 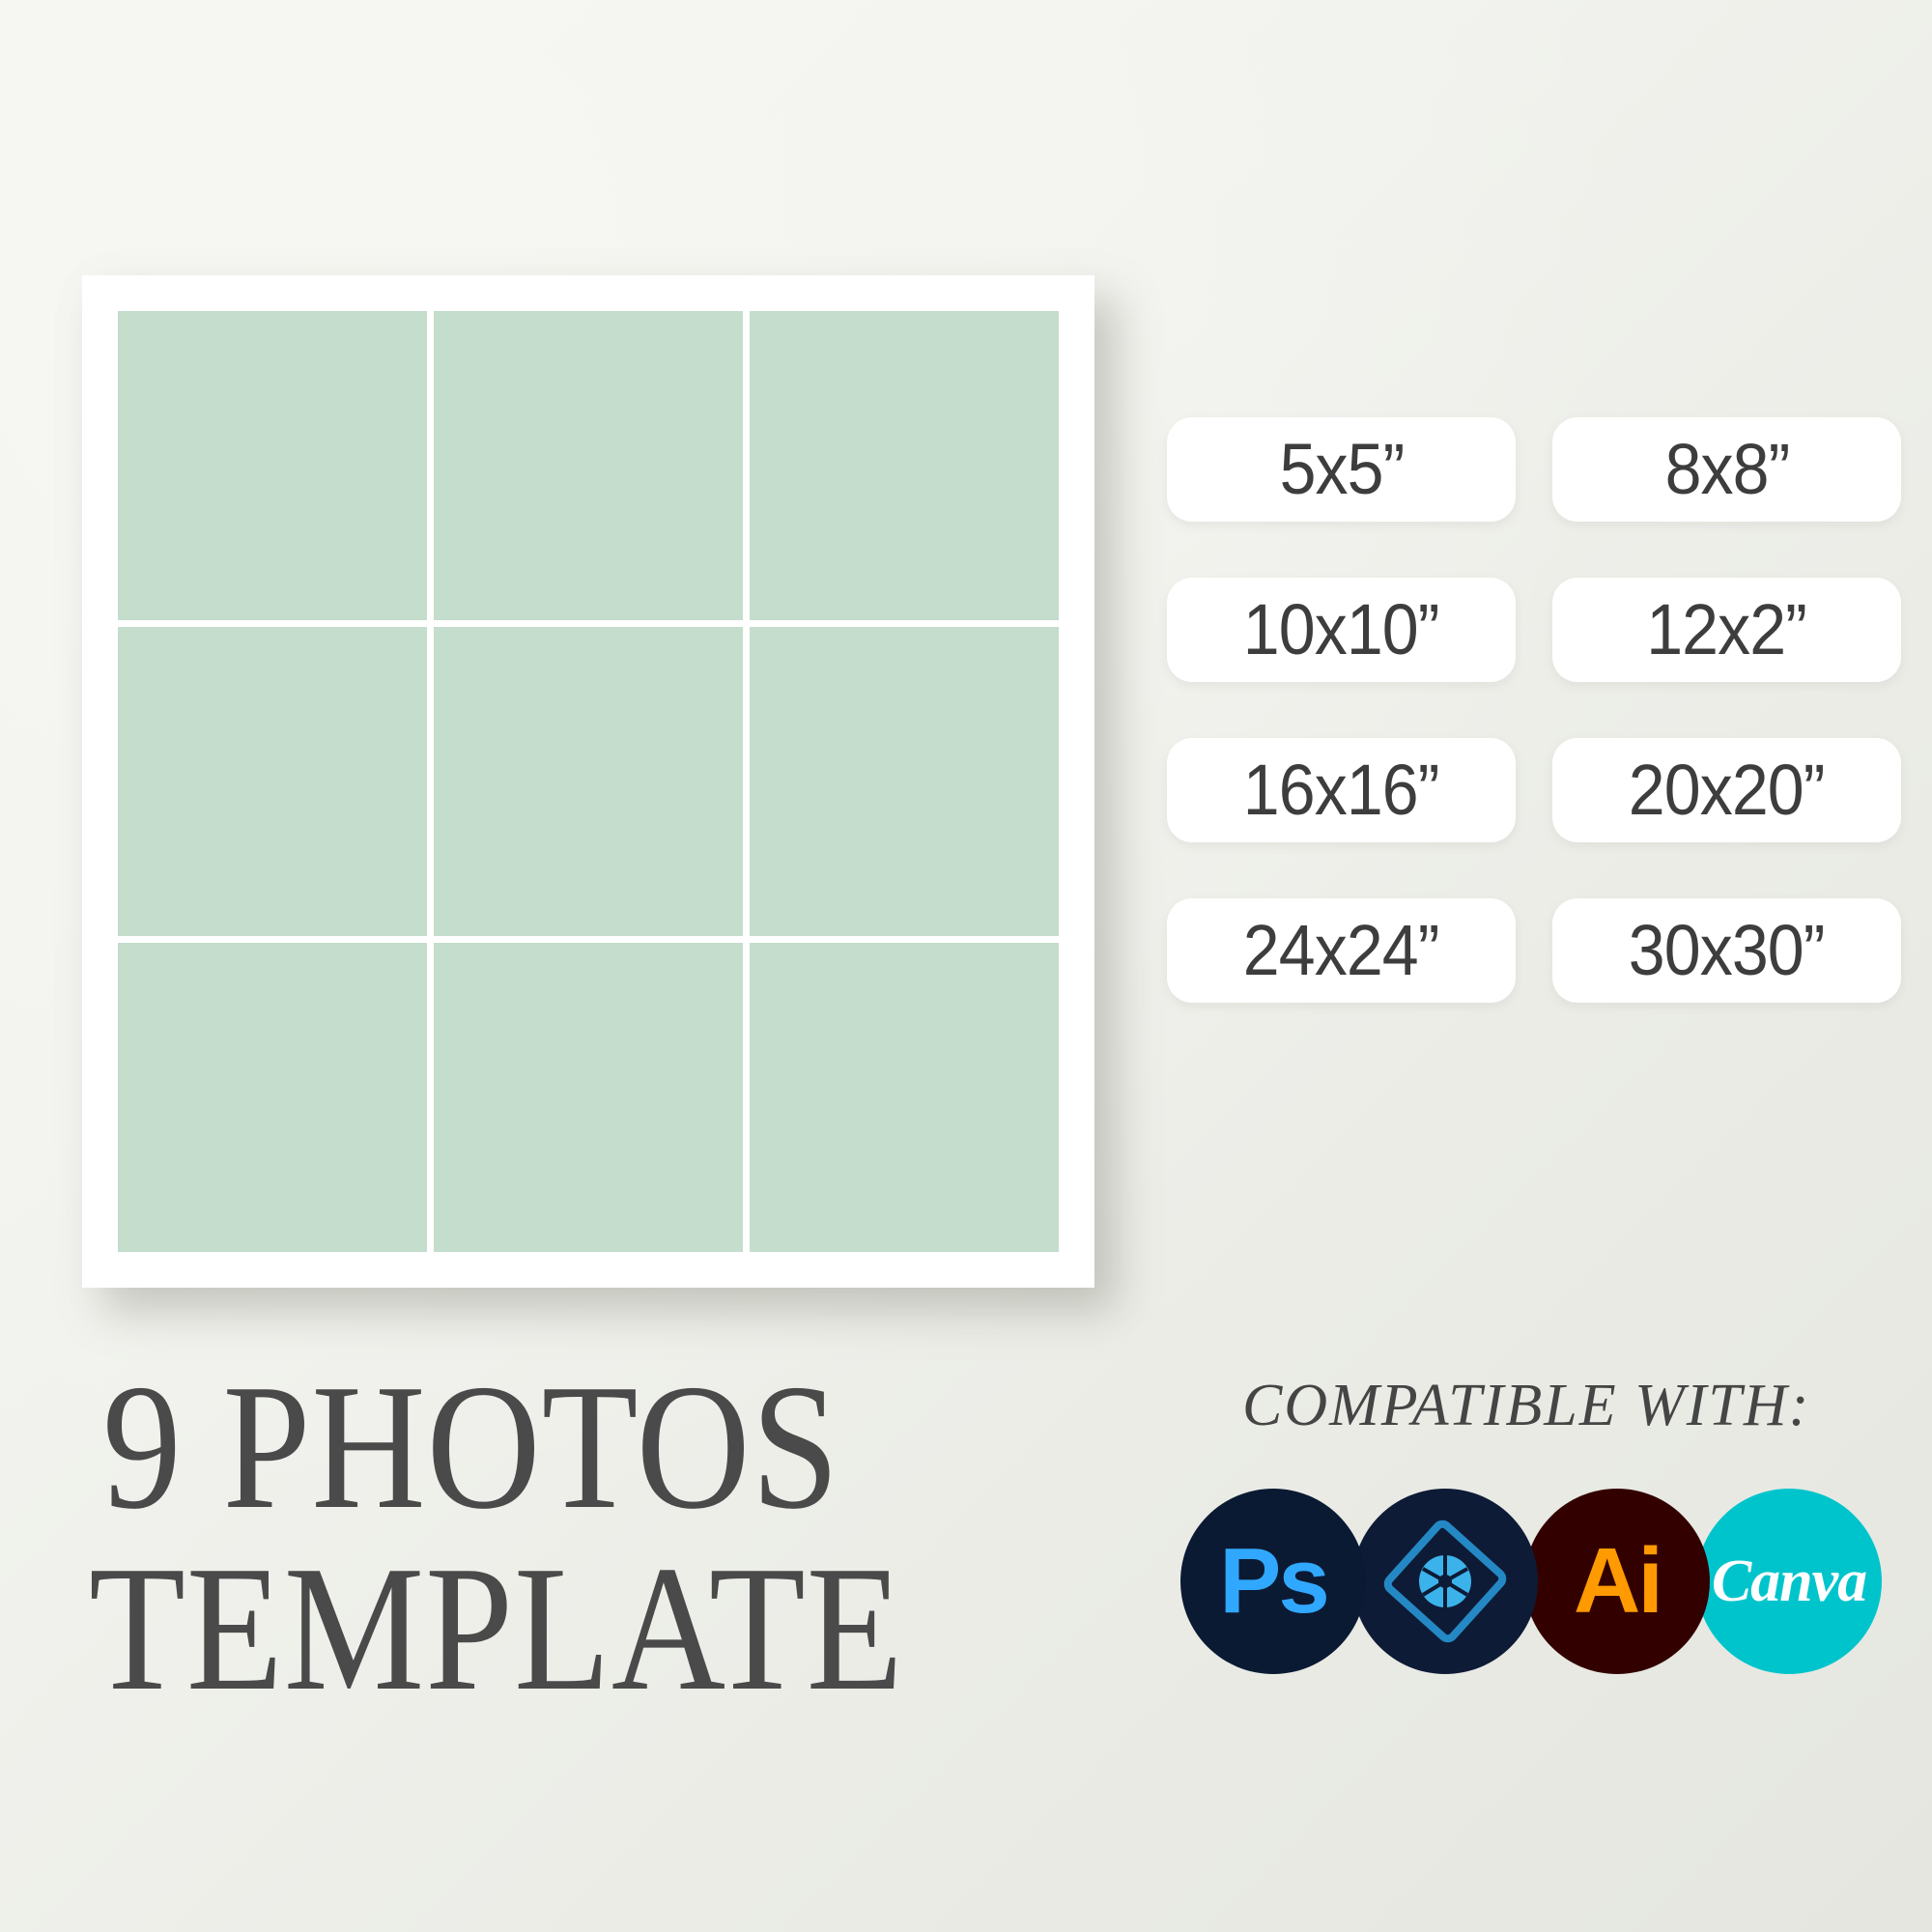 I want to click on canva-glyph: Canva, so click(x=1789, y=1581).